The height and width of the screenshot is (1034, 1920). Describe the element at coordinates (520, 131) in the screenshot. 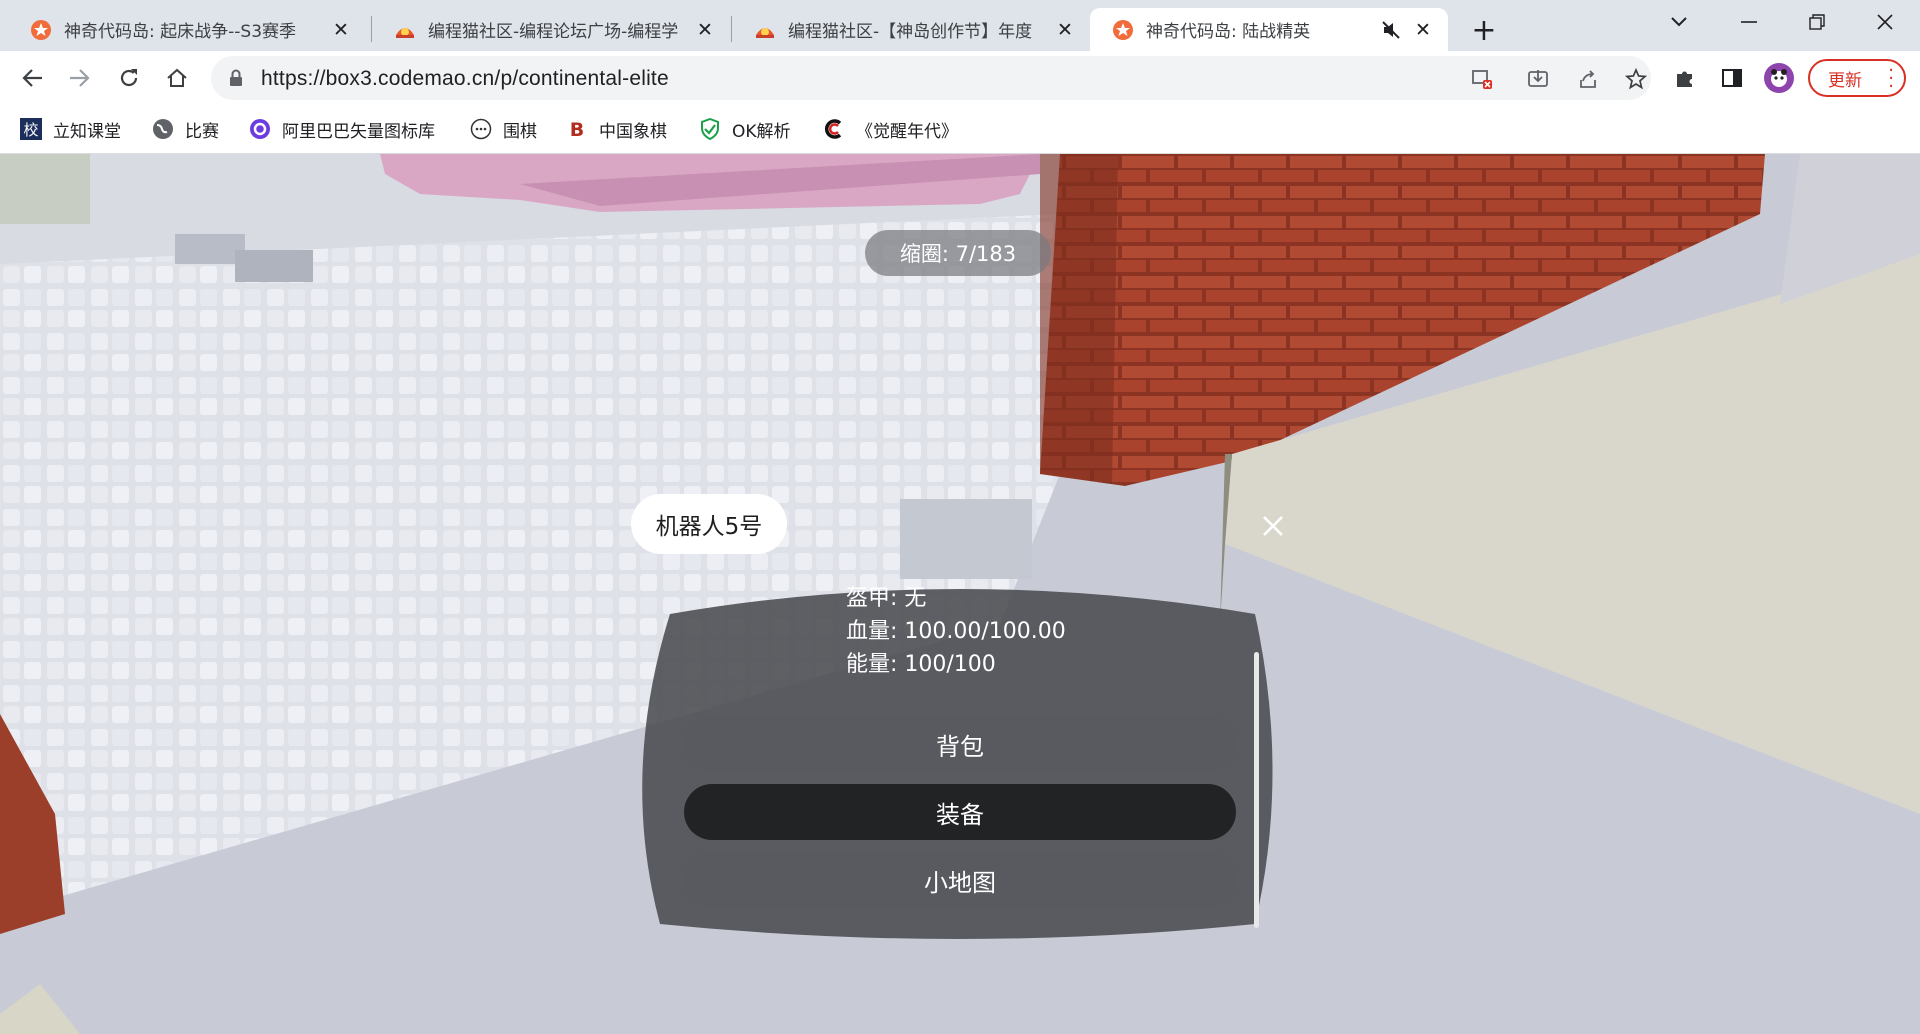

I see `bookmark-label: 围棋` at that location.